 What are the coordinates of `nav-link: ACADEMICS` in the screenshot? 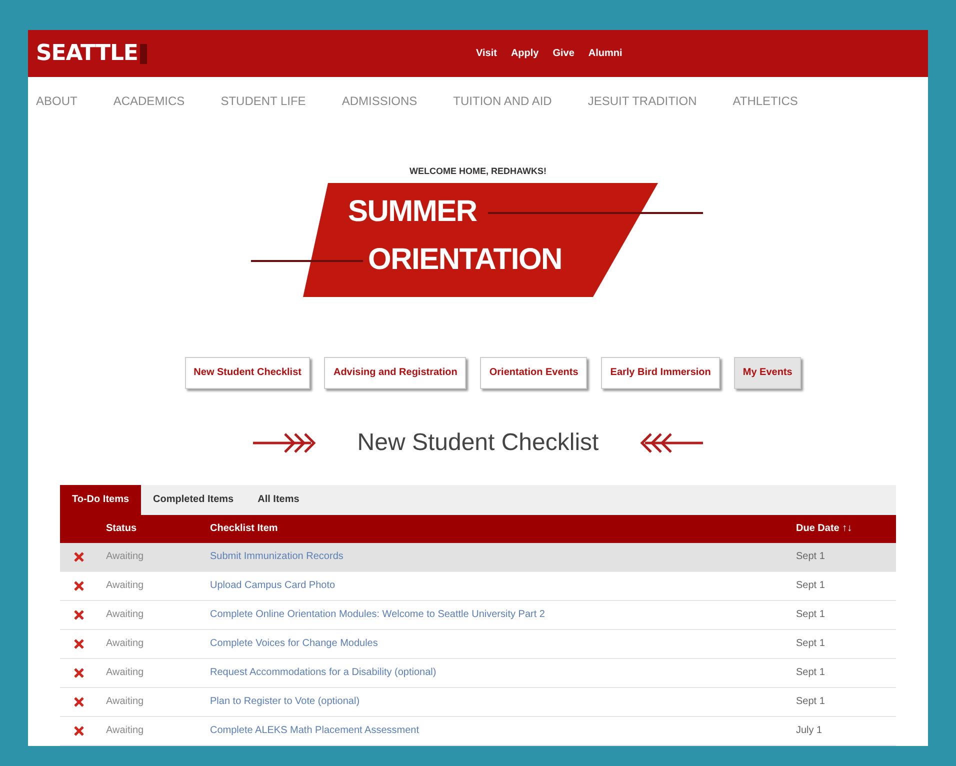 It's located at (149, 101).